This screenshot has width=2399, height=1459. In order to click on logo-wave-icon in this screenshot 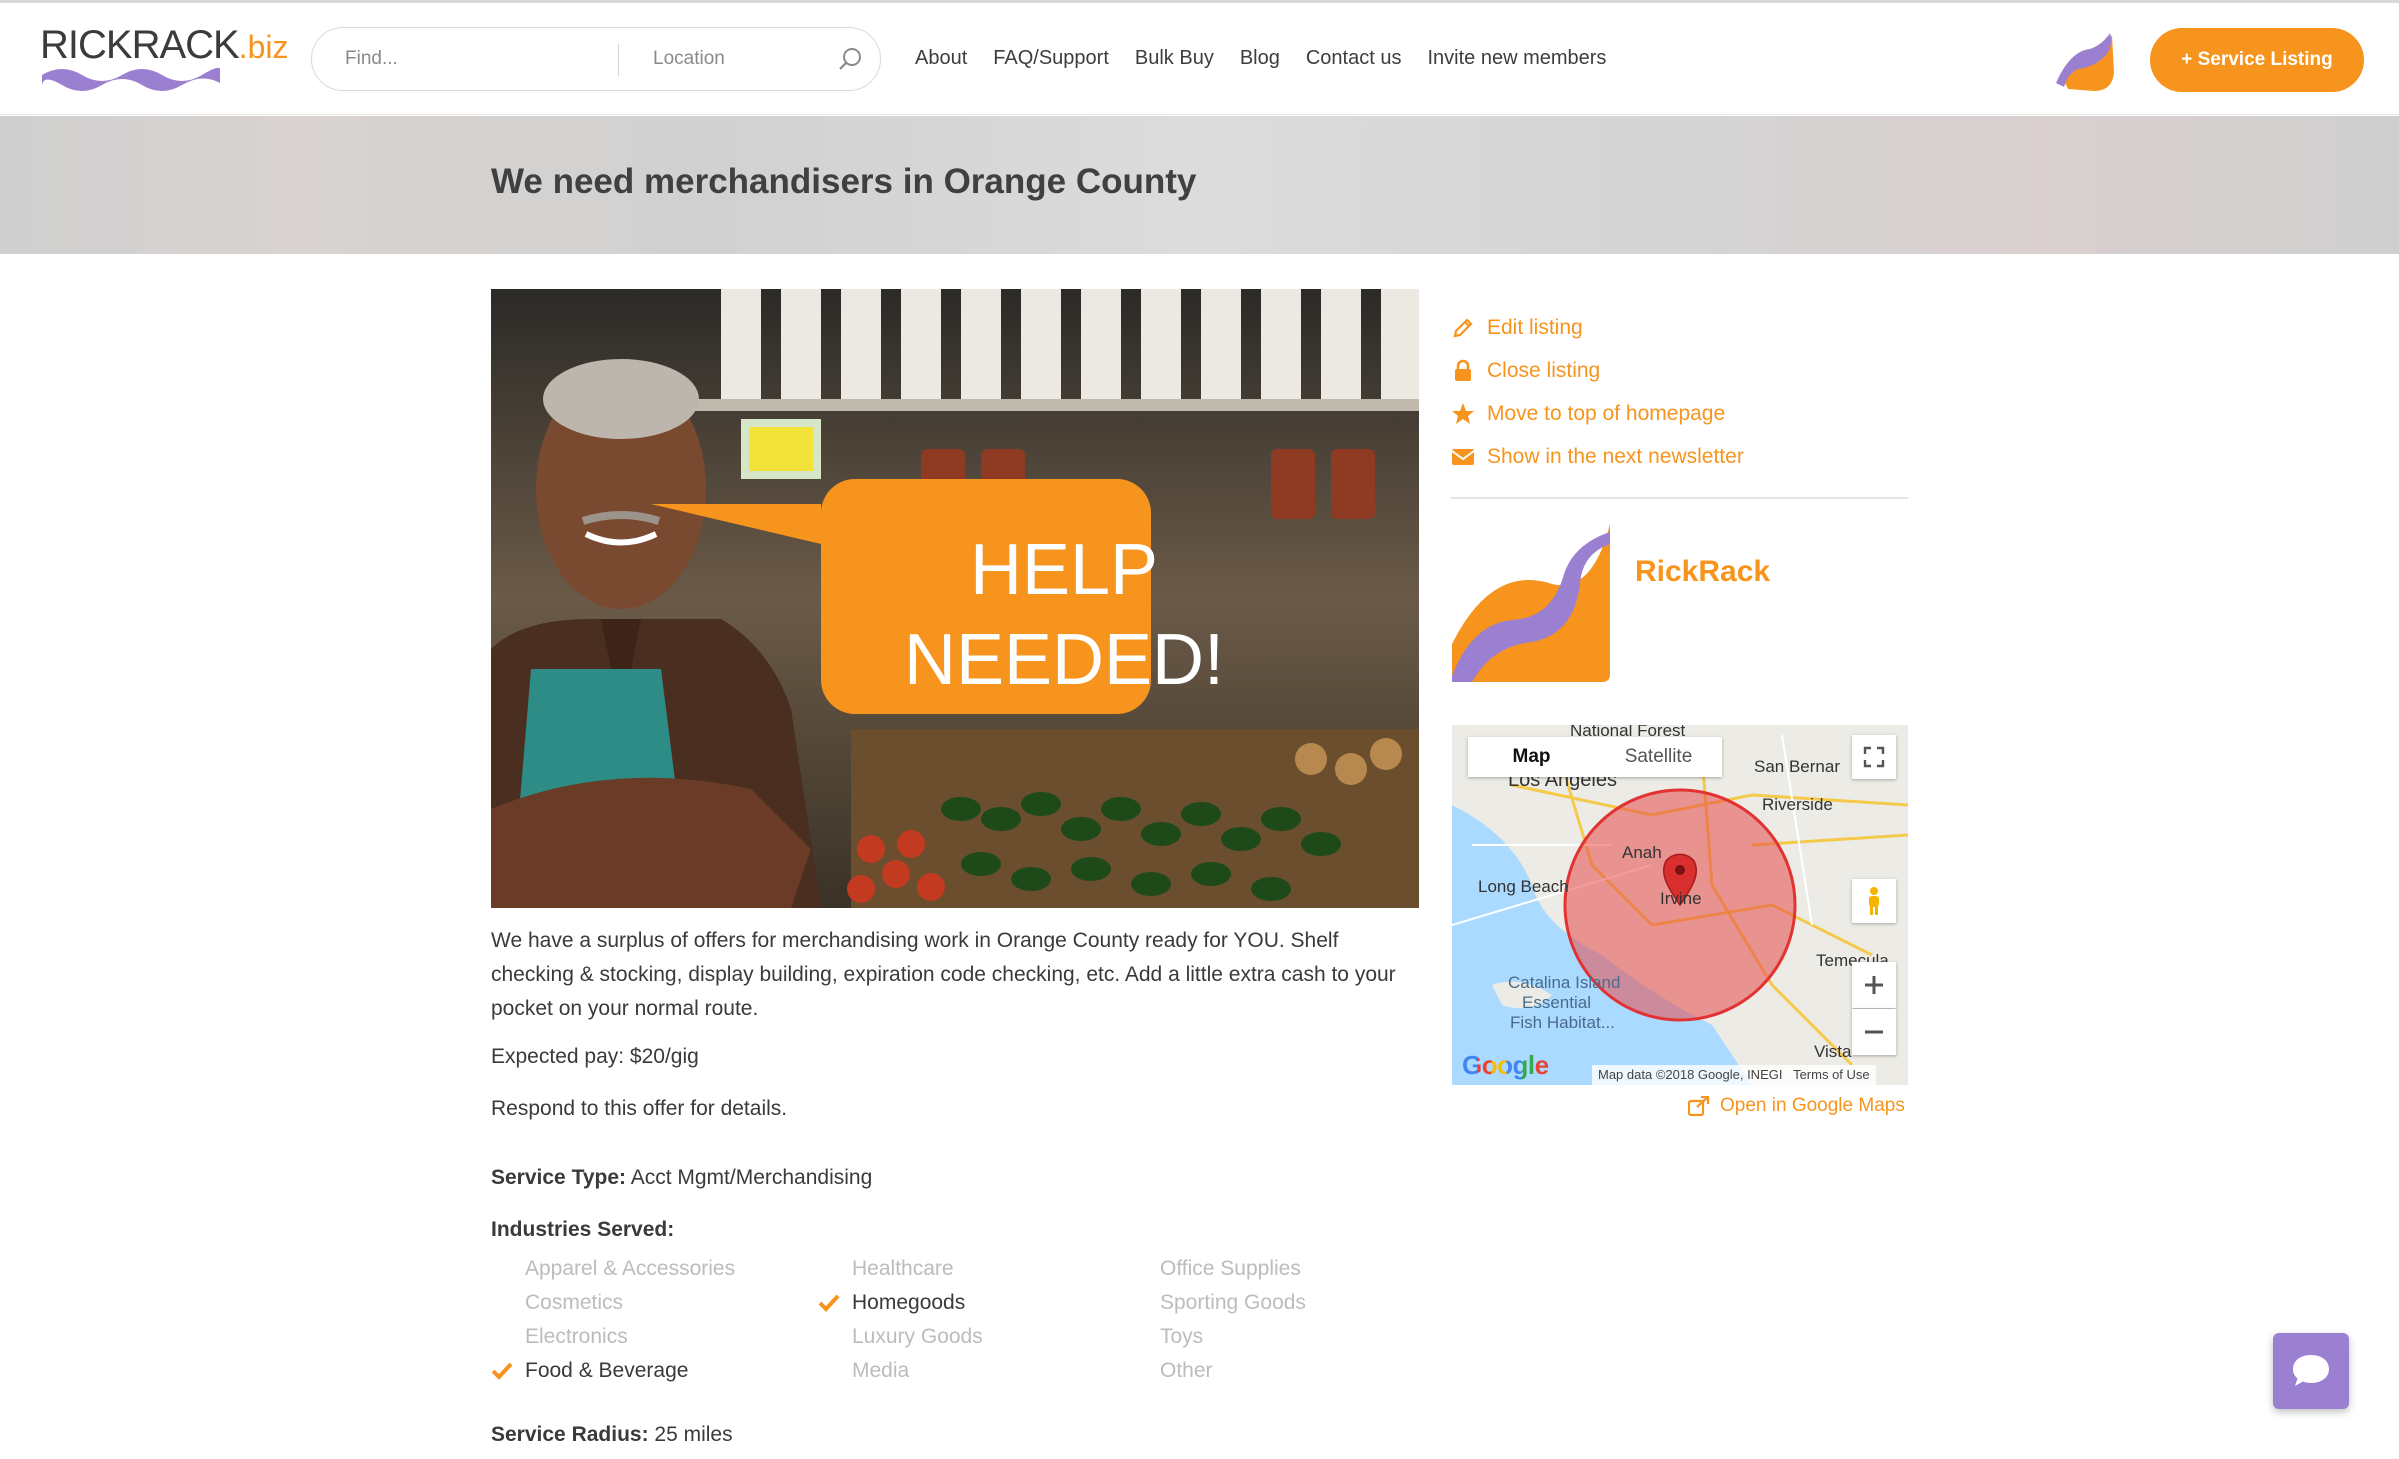, I will do `click(131, 79)`.